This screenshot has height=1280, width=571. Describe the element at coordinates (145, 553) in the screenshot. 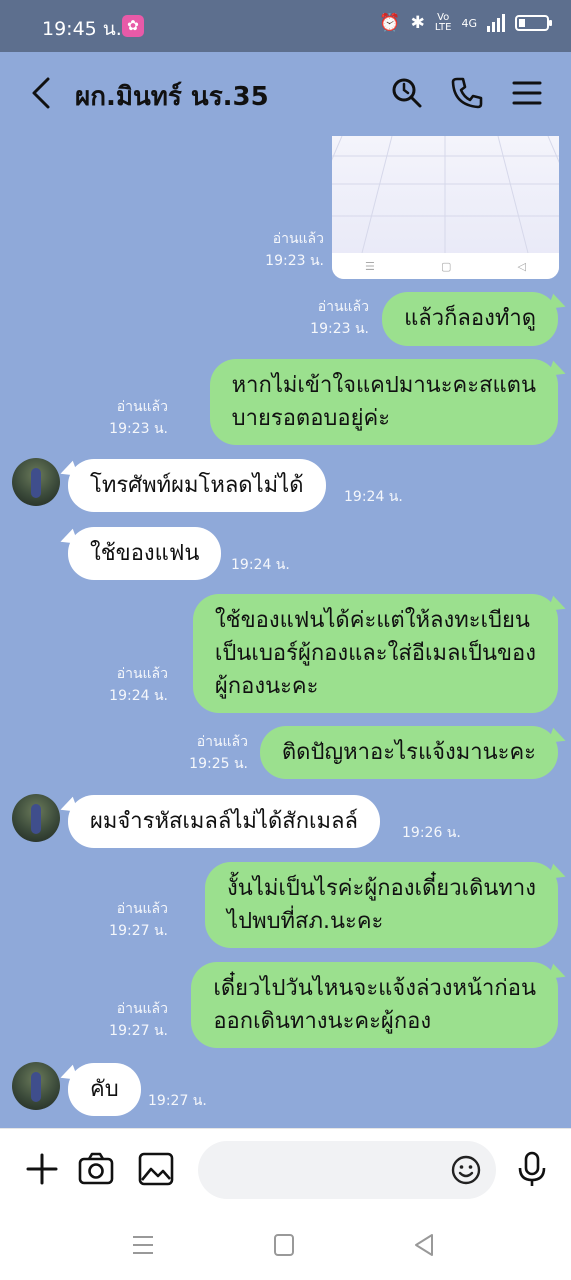

I see `incoming-message: ใช้ของแฟน` at that location.